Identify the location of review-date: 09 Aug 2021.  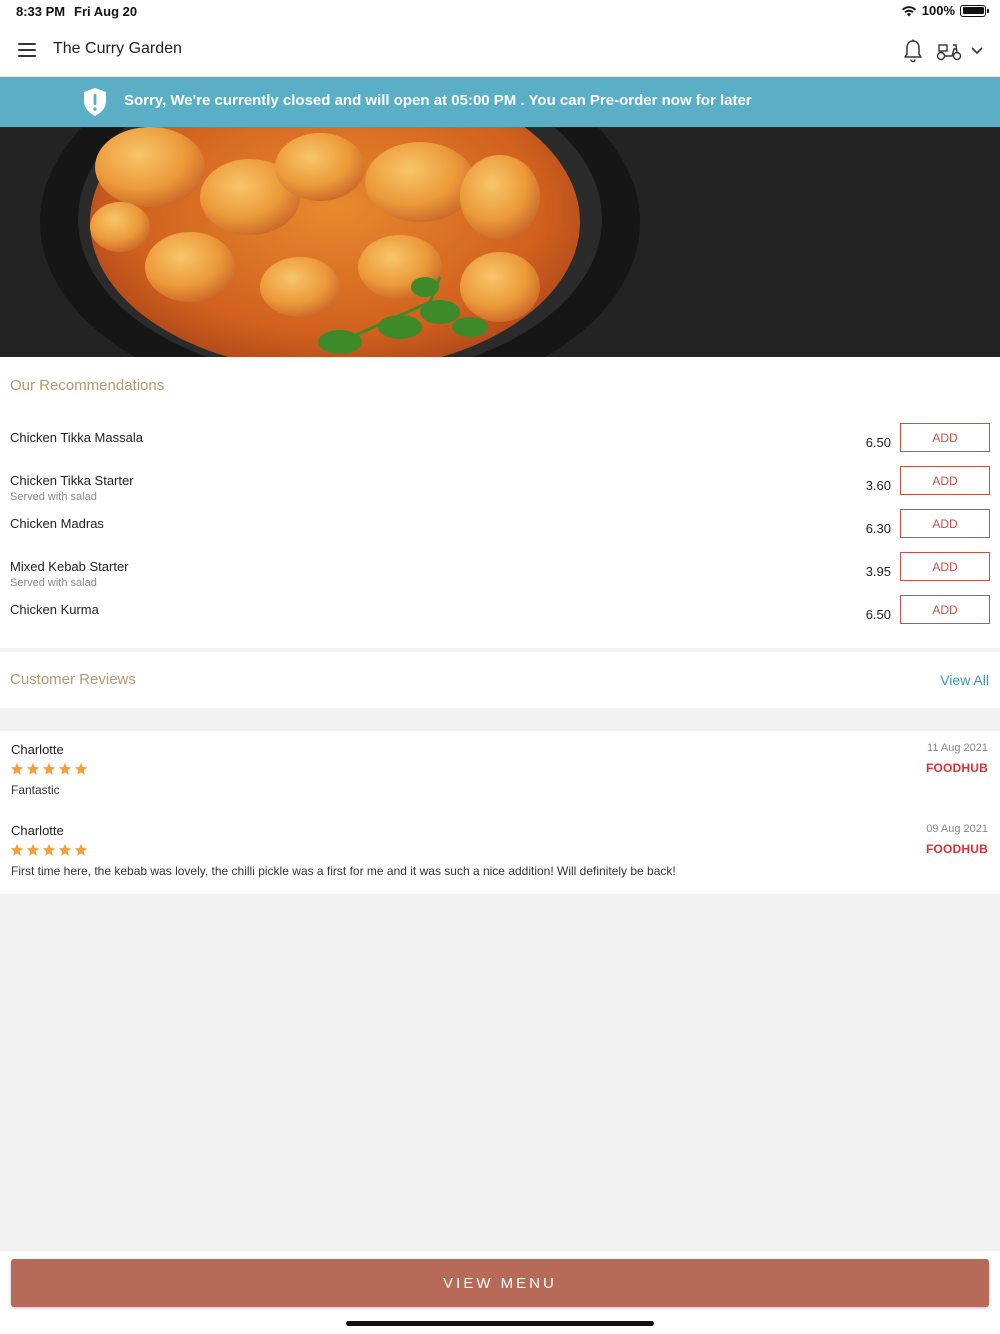
(957, 829).